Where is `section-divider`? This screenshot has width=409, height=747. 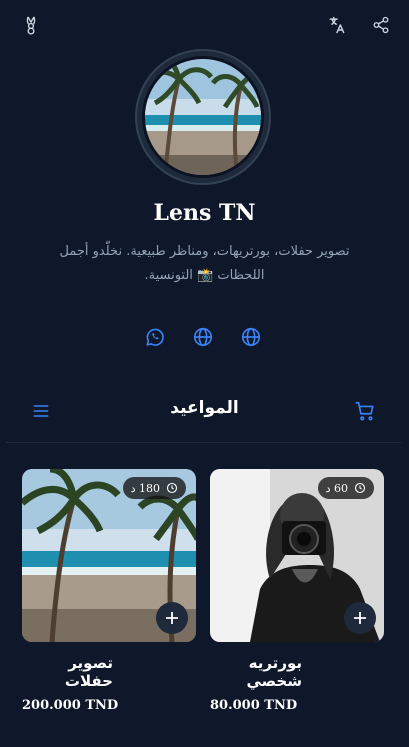 section-divider is located at coordinates (203, 442).